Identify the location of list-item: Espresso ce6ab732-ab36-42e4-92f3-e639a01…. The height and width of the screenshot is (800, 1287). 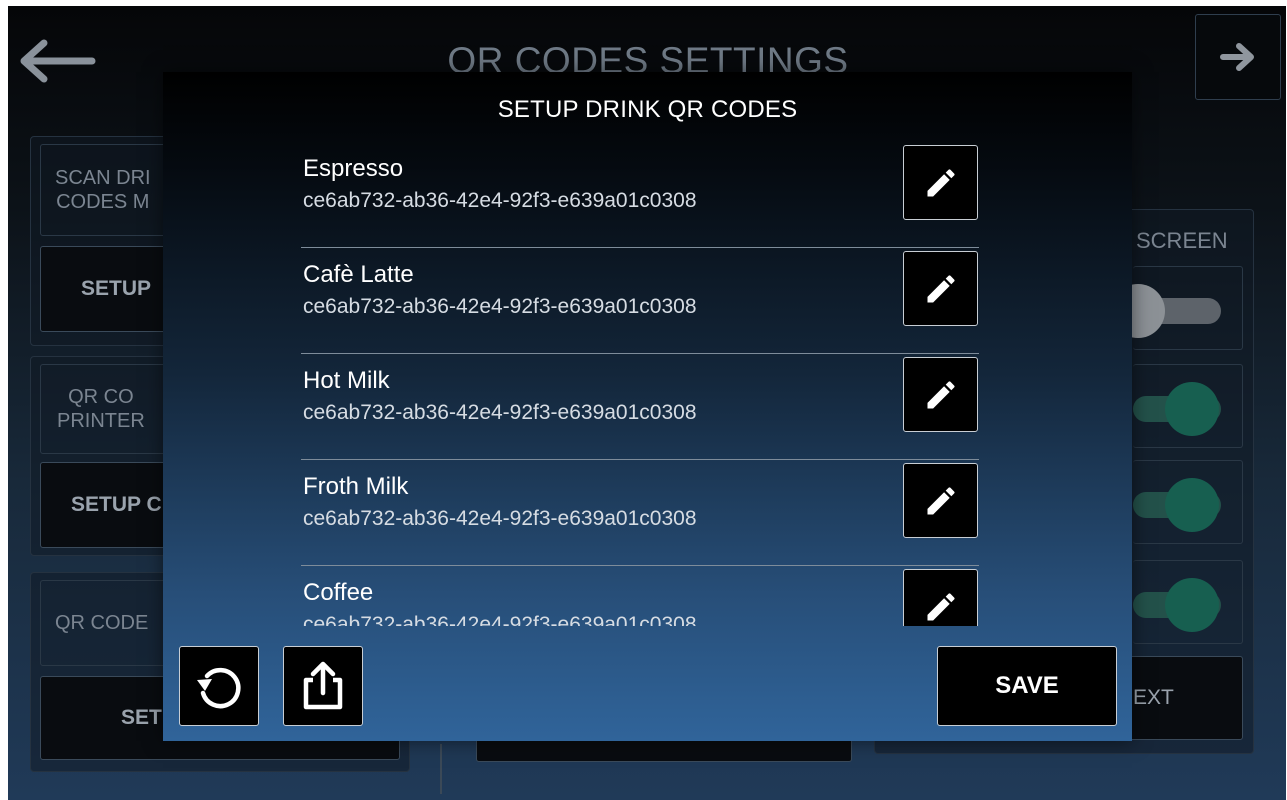
(640, 195).